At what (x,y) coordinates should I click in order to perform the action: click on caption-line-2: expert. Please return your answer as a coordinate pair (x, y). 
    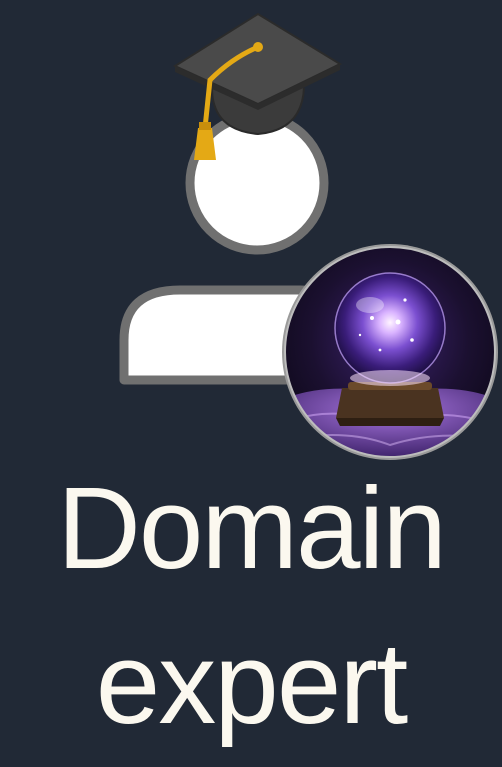
    Looking at the image, I should click on (251, 683).